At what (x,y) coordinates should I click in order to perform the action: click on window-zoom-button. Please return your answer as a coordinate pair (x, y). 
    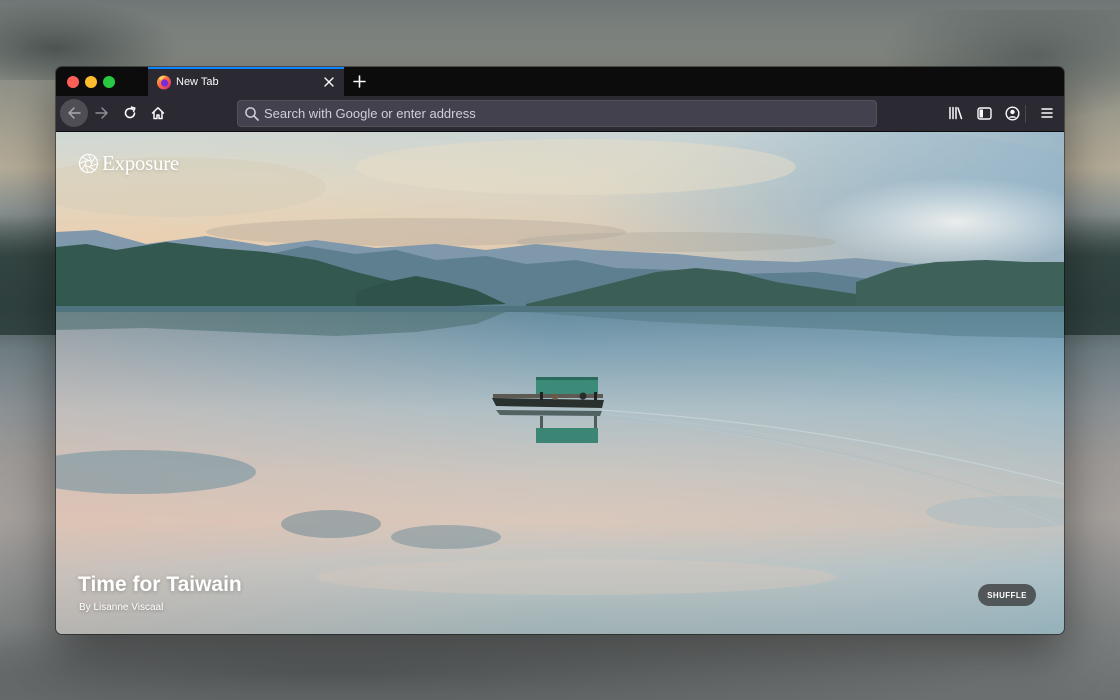
    Looking at the image, I should click on (109, 82).